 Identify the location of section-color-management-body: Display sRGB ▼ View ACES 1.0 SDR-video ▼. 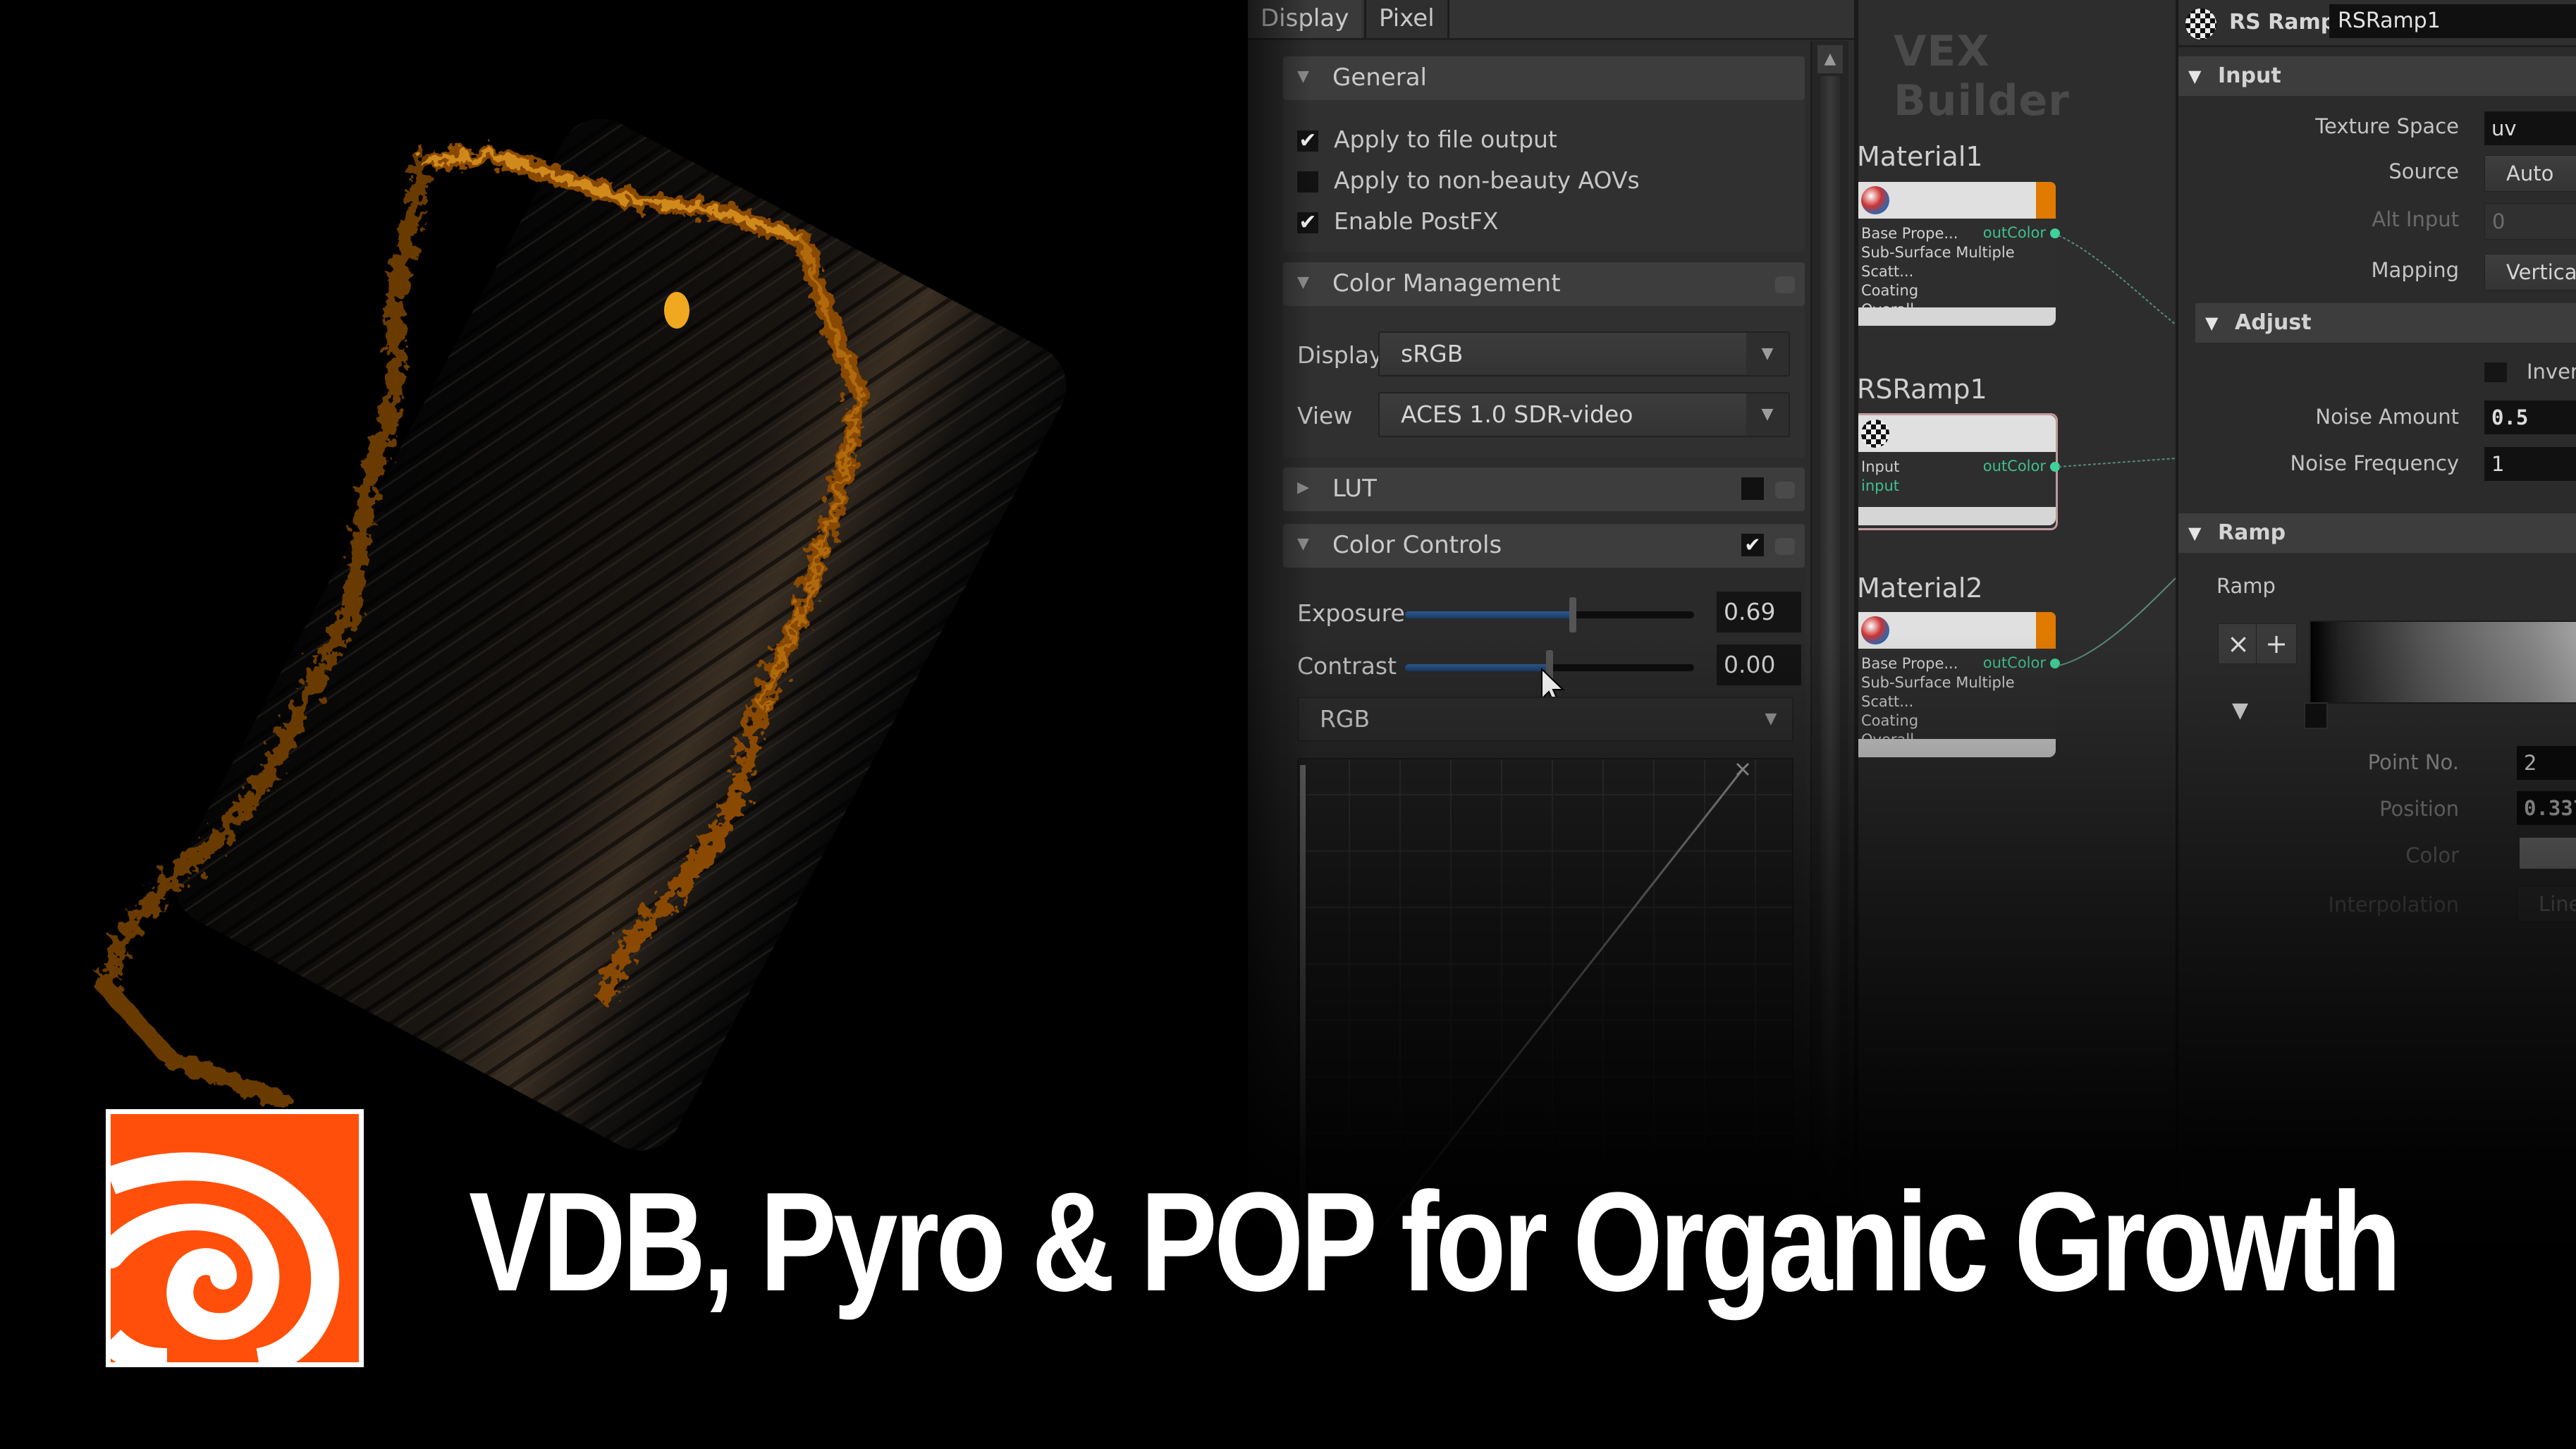
(1544, 382).